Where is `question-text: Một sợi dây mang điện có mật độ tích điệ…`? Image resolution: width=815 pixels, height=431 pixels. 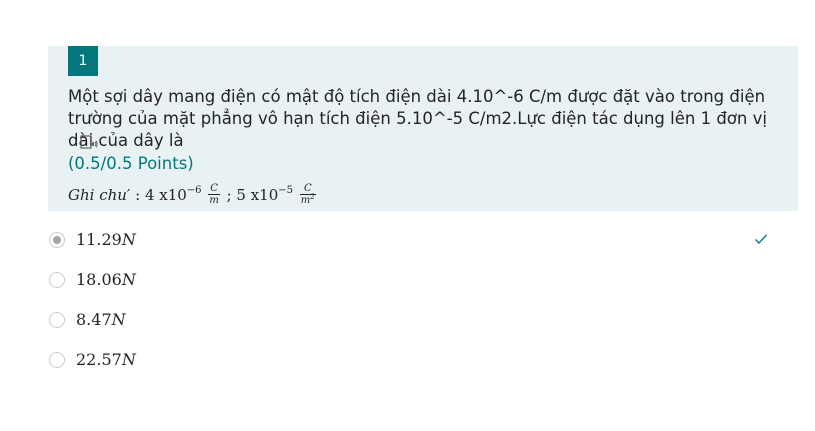 question-text: Một sợi dây mang điện có mật độ tích điệ… is located at coordinates (417, 118).